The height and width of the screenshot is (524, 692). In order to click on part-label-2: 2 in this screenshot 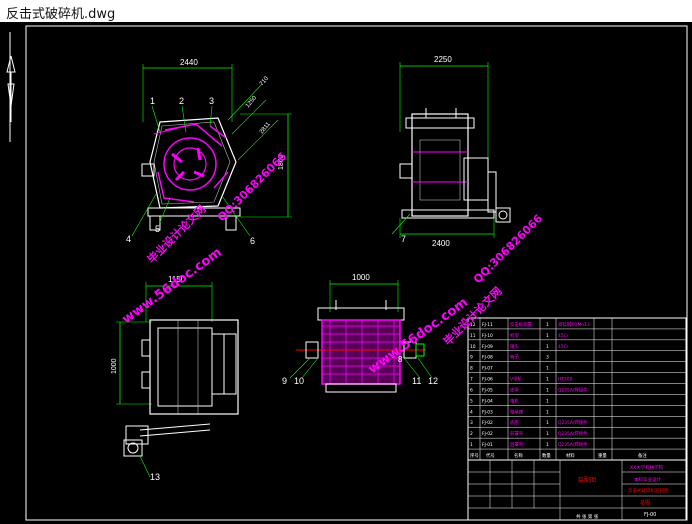, I will do `click(181, 101)`.